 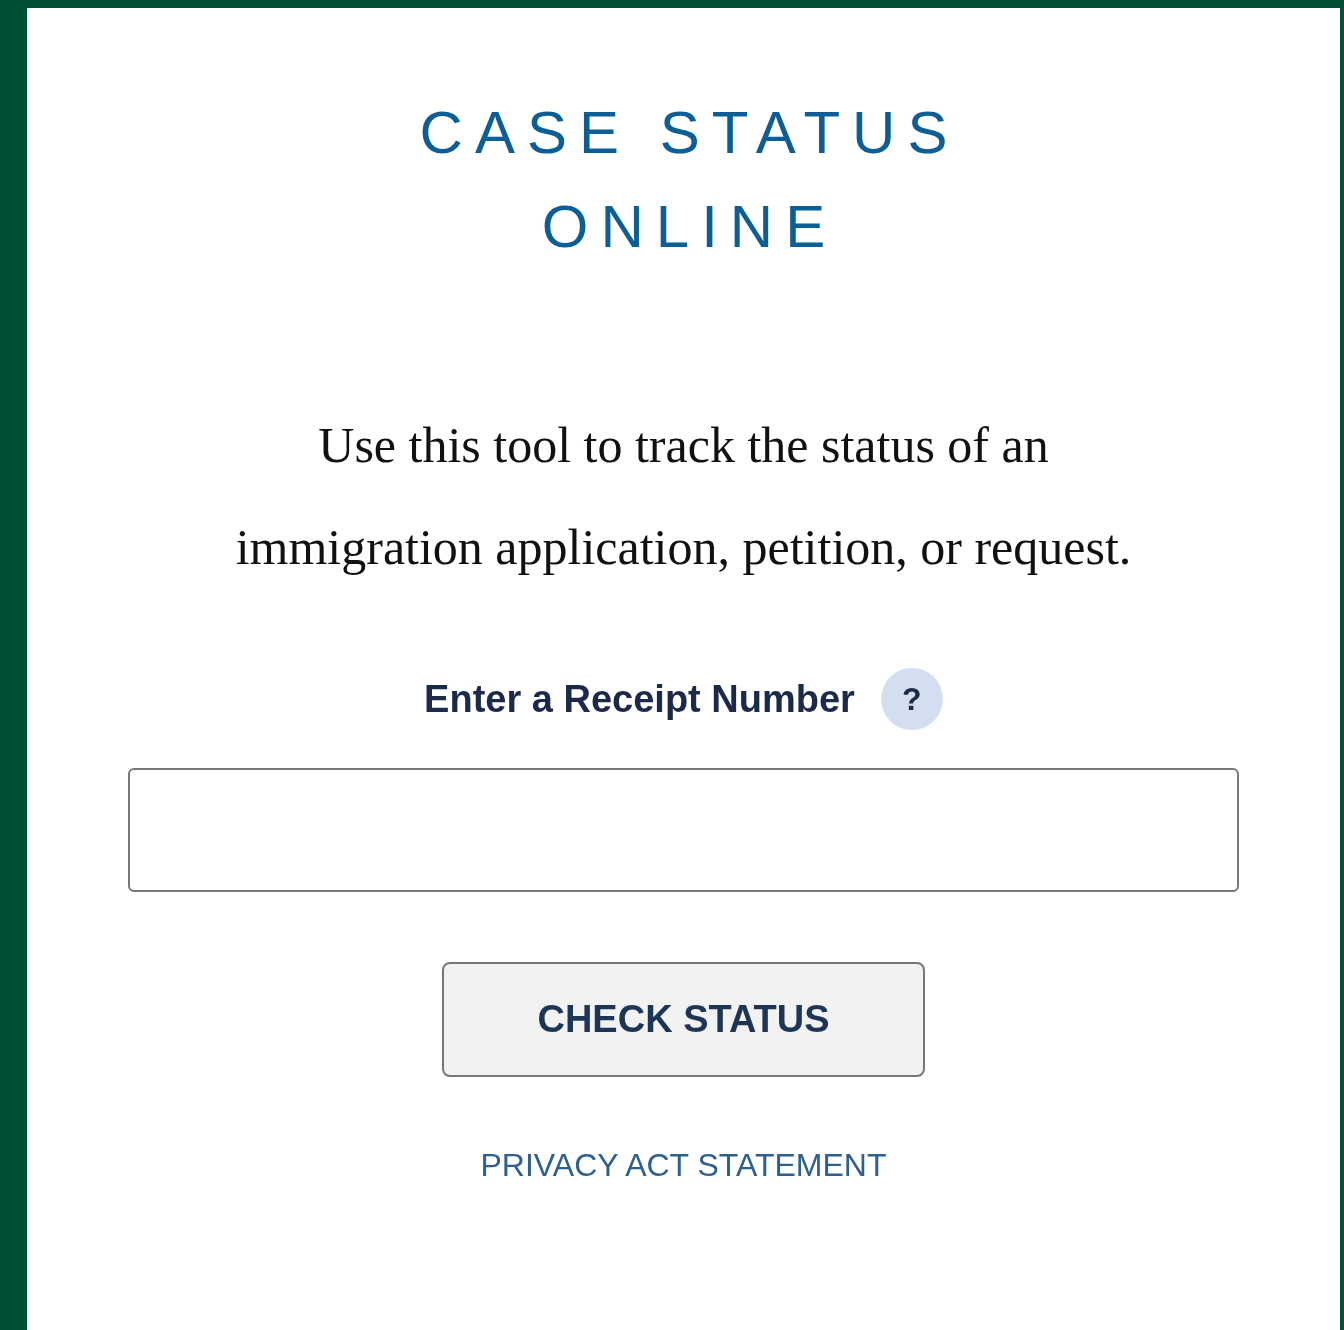 I want to click on intro-text: Use this tool to track the status of an immigration application, petition, or request., so click(x=683, y=496).